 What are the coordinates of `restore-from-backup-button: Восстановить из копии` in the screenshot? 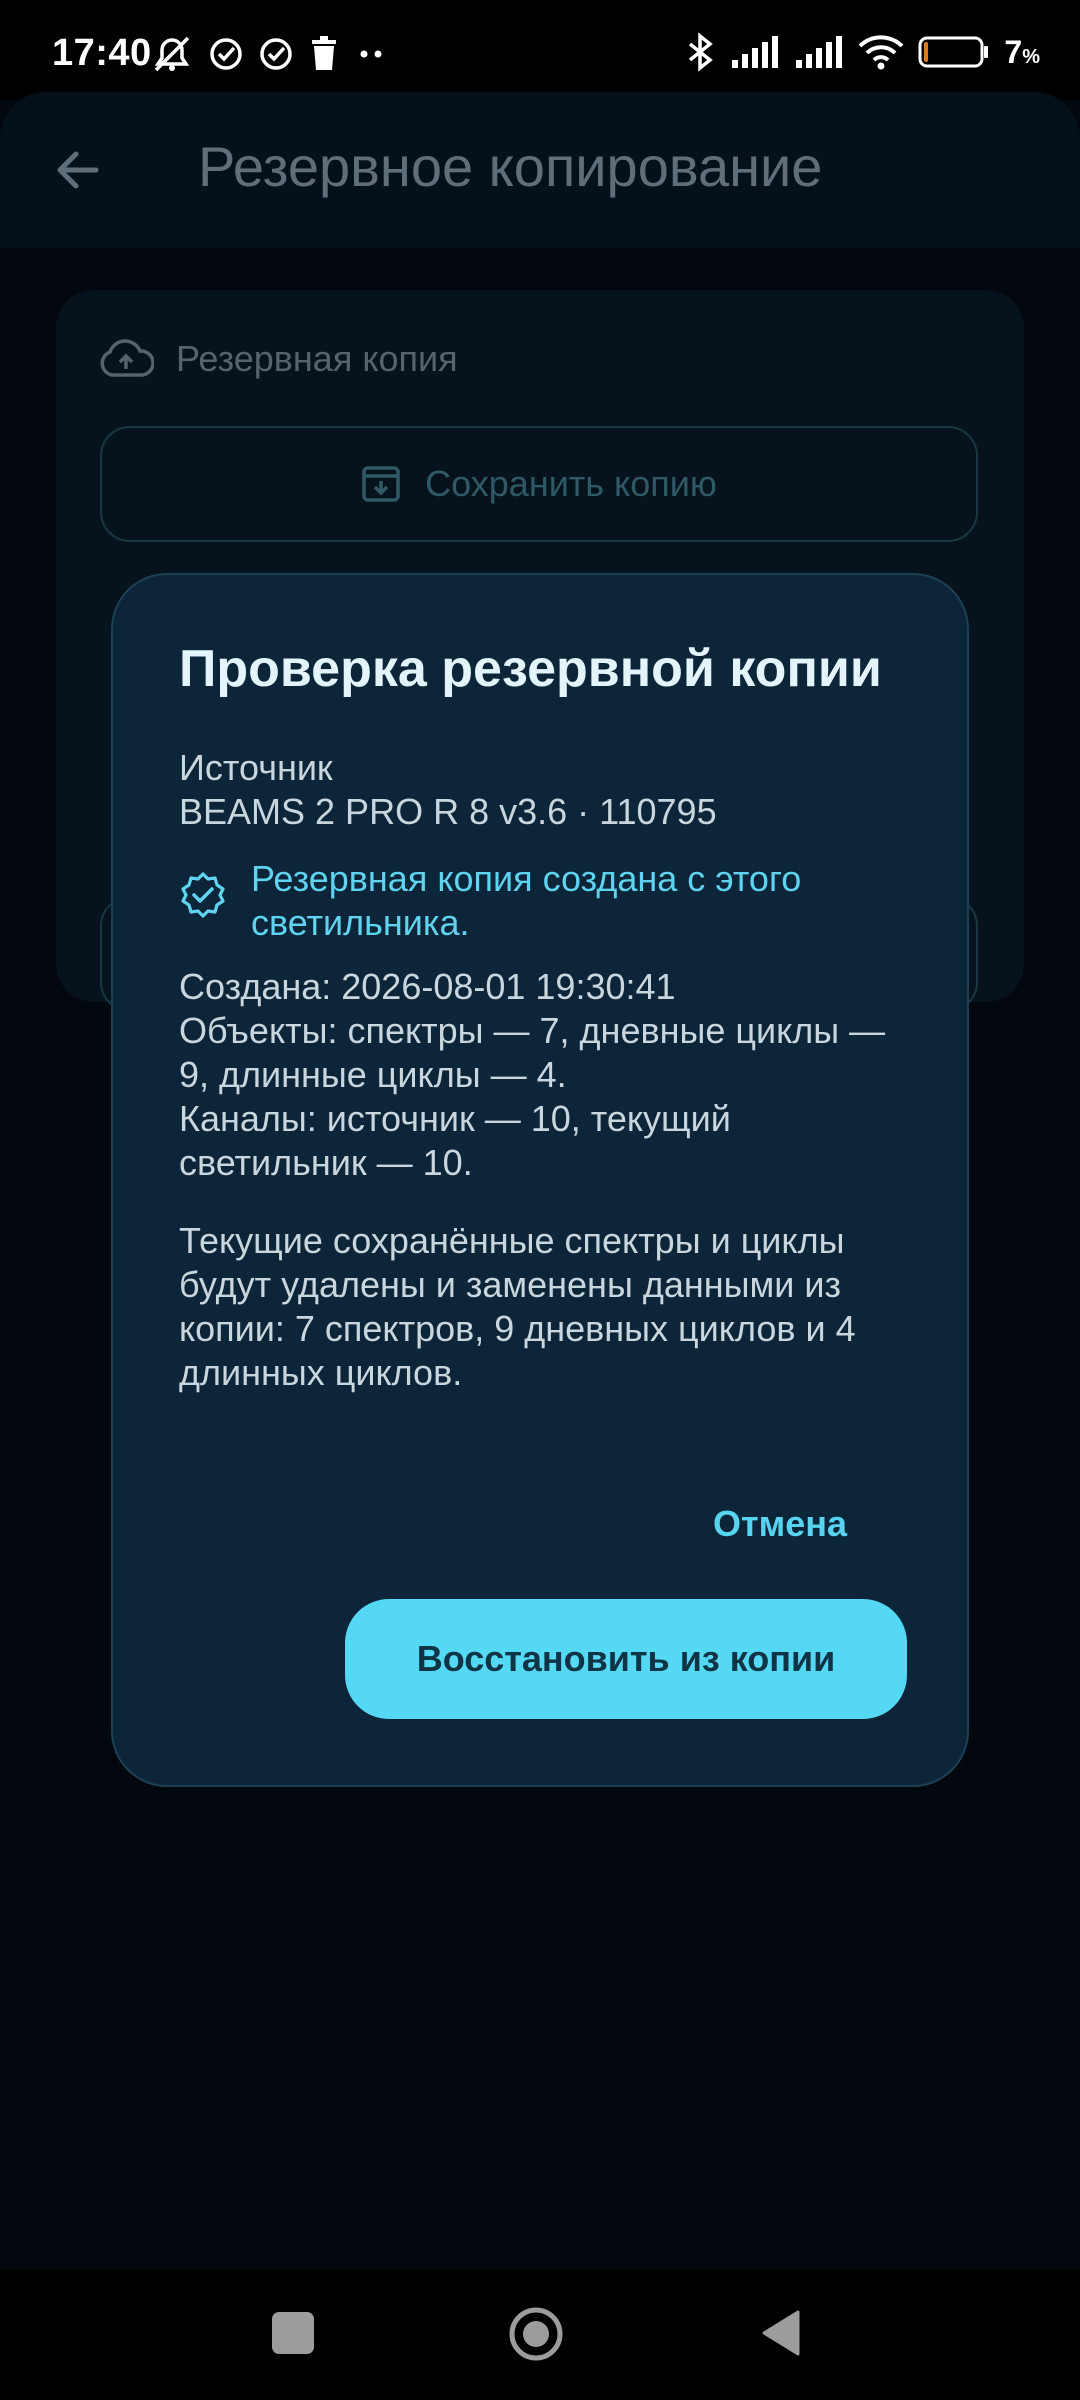 It's located at (626, 1659).